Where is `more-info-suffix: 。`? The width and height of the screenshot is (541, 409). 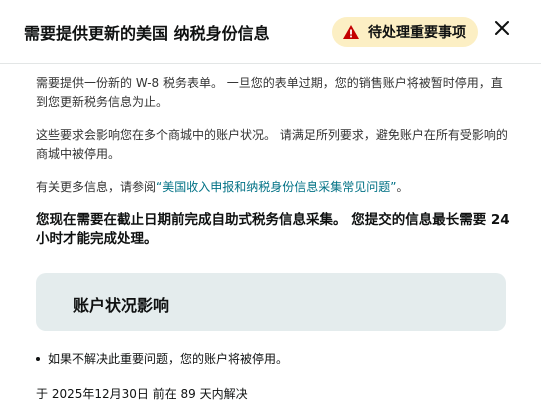
more-info-suffix: 。 is located at coordinates (402, 187).